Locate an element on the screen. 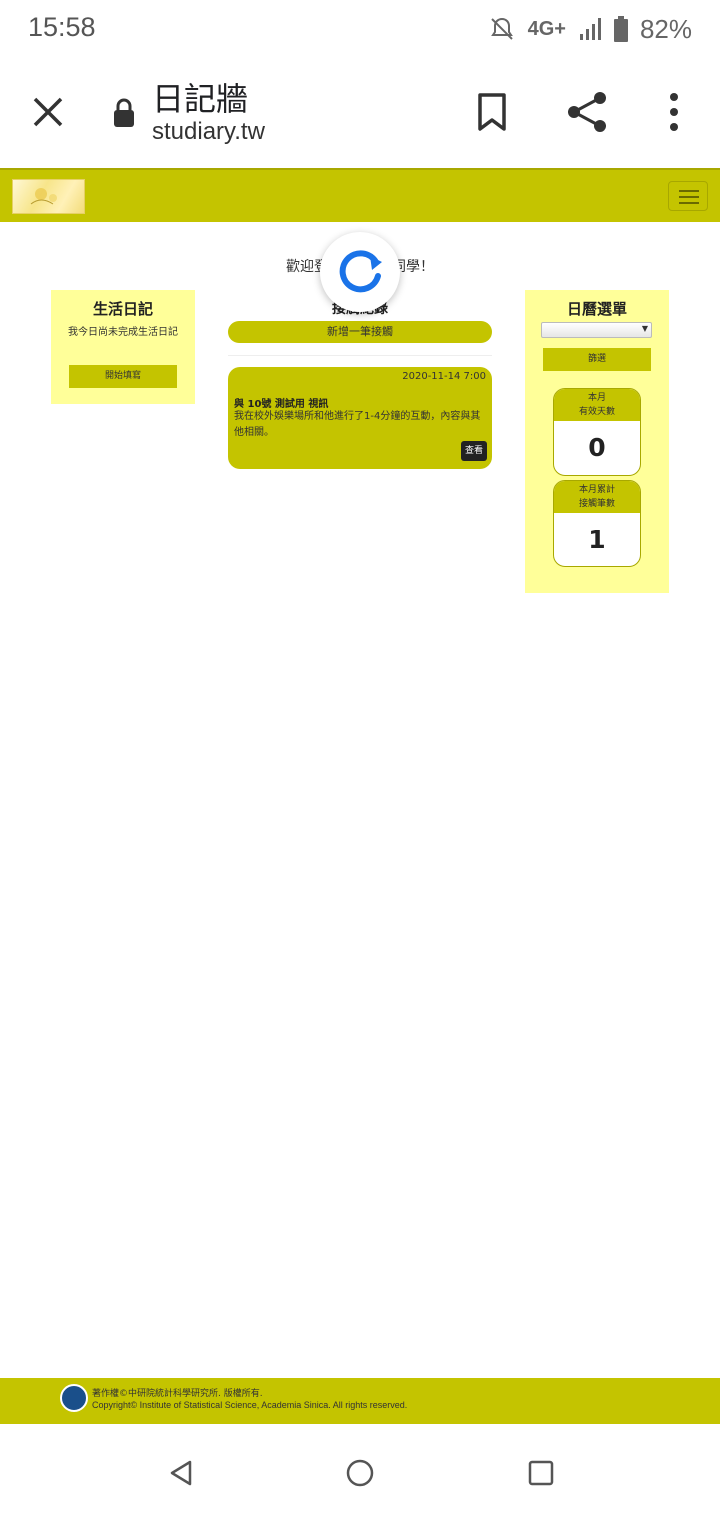 The height and width of the screenshot is (1520, 720). lock-icon is located at coordinates (124, 112).